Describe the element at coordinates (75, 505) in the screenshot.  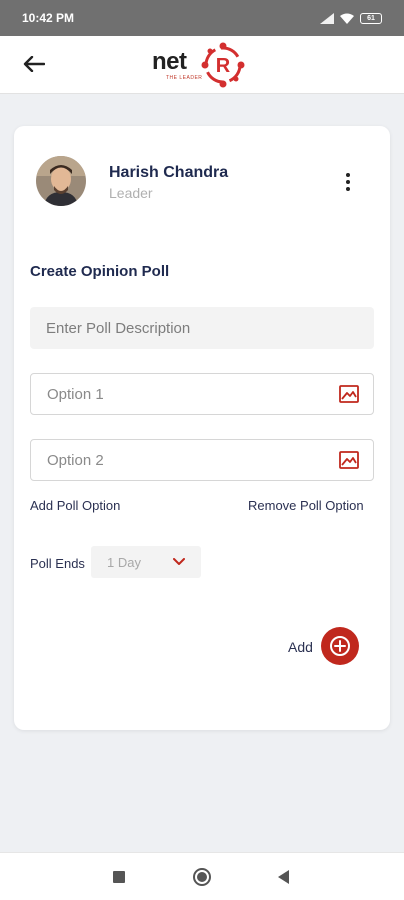
I see `add-poll-option-link: Add Poll Option` at that location.